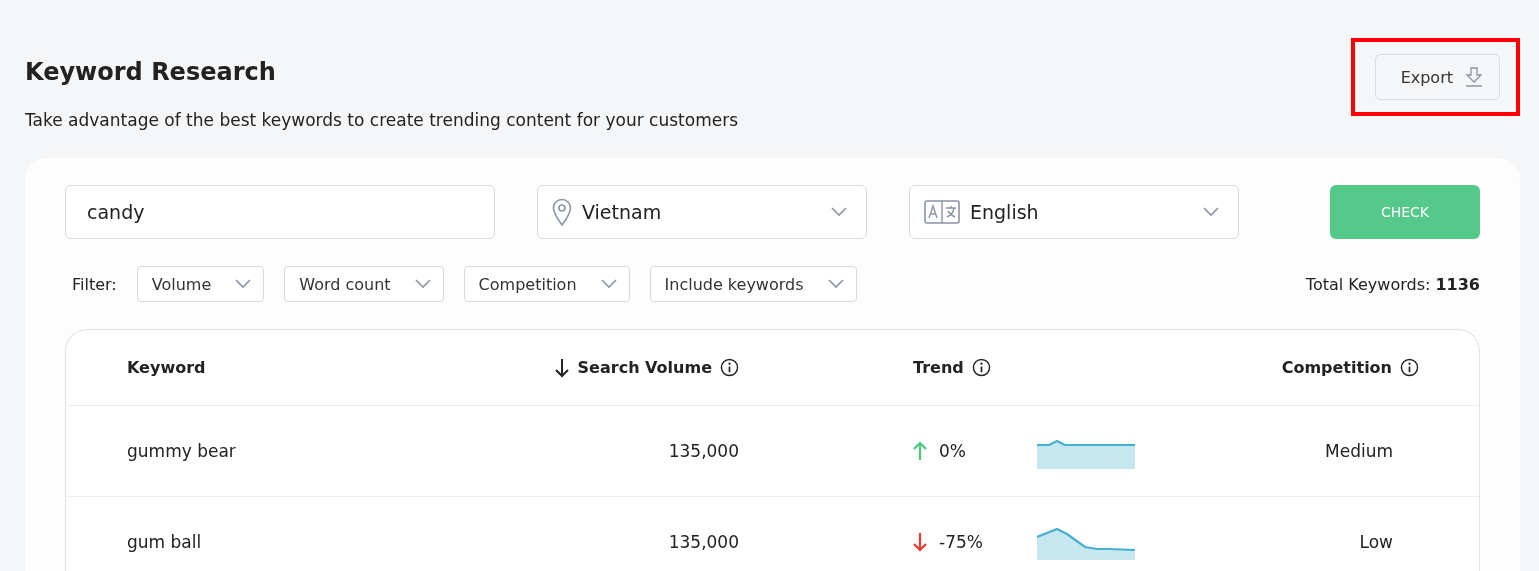 This screenshot has height=571, width=1539. I want to click on filter-dropdown: Word count, so click(364, 284).